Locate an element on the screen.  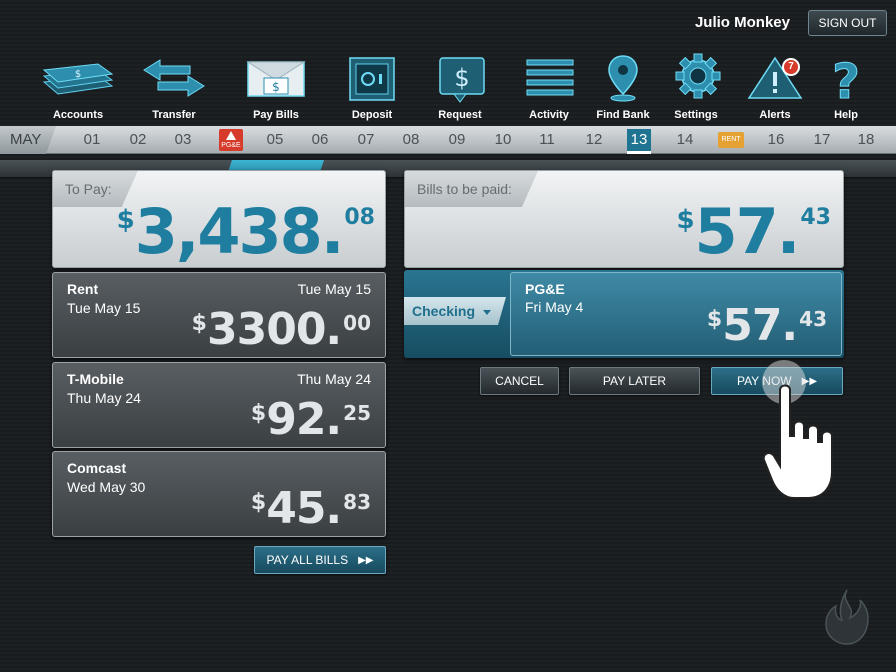
bills-to-be-paid-label: Bills to be paid: is located at coordinates (471, 189).